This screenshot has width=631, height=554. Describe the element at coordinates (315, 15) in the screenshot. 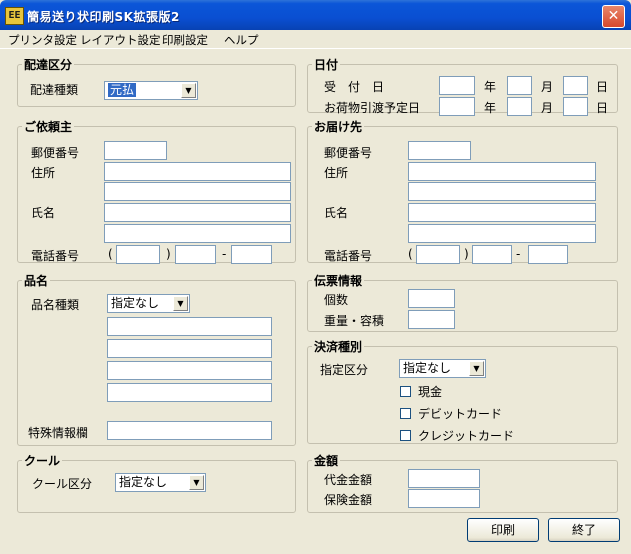

I see `title-bar: EE 簡易送り状印刷SK拡張版2 ✕` at that location.